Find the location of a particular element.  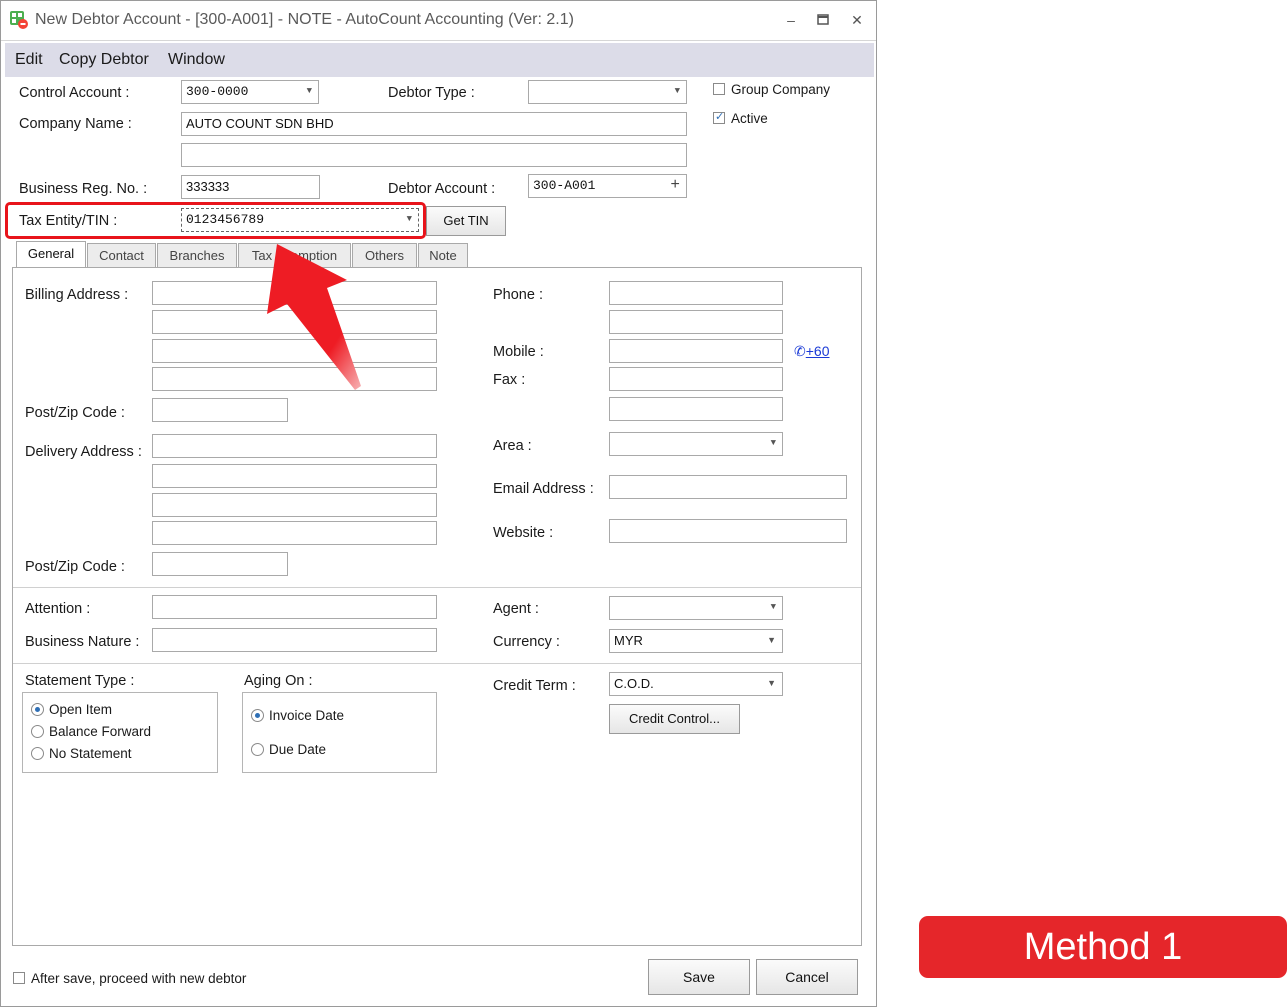

currency-value: MYR is located at coordinates (628, 640).